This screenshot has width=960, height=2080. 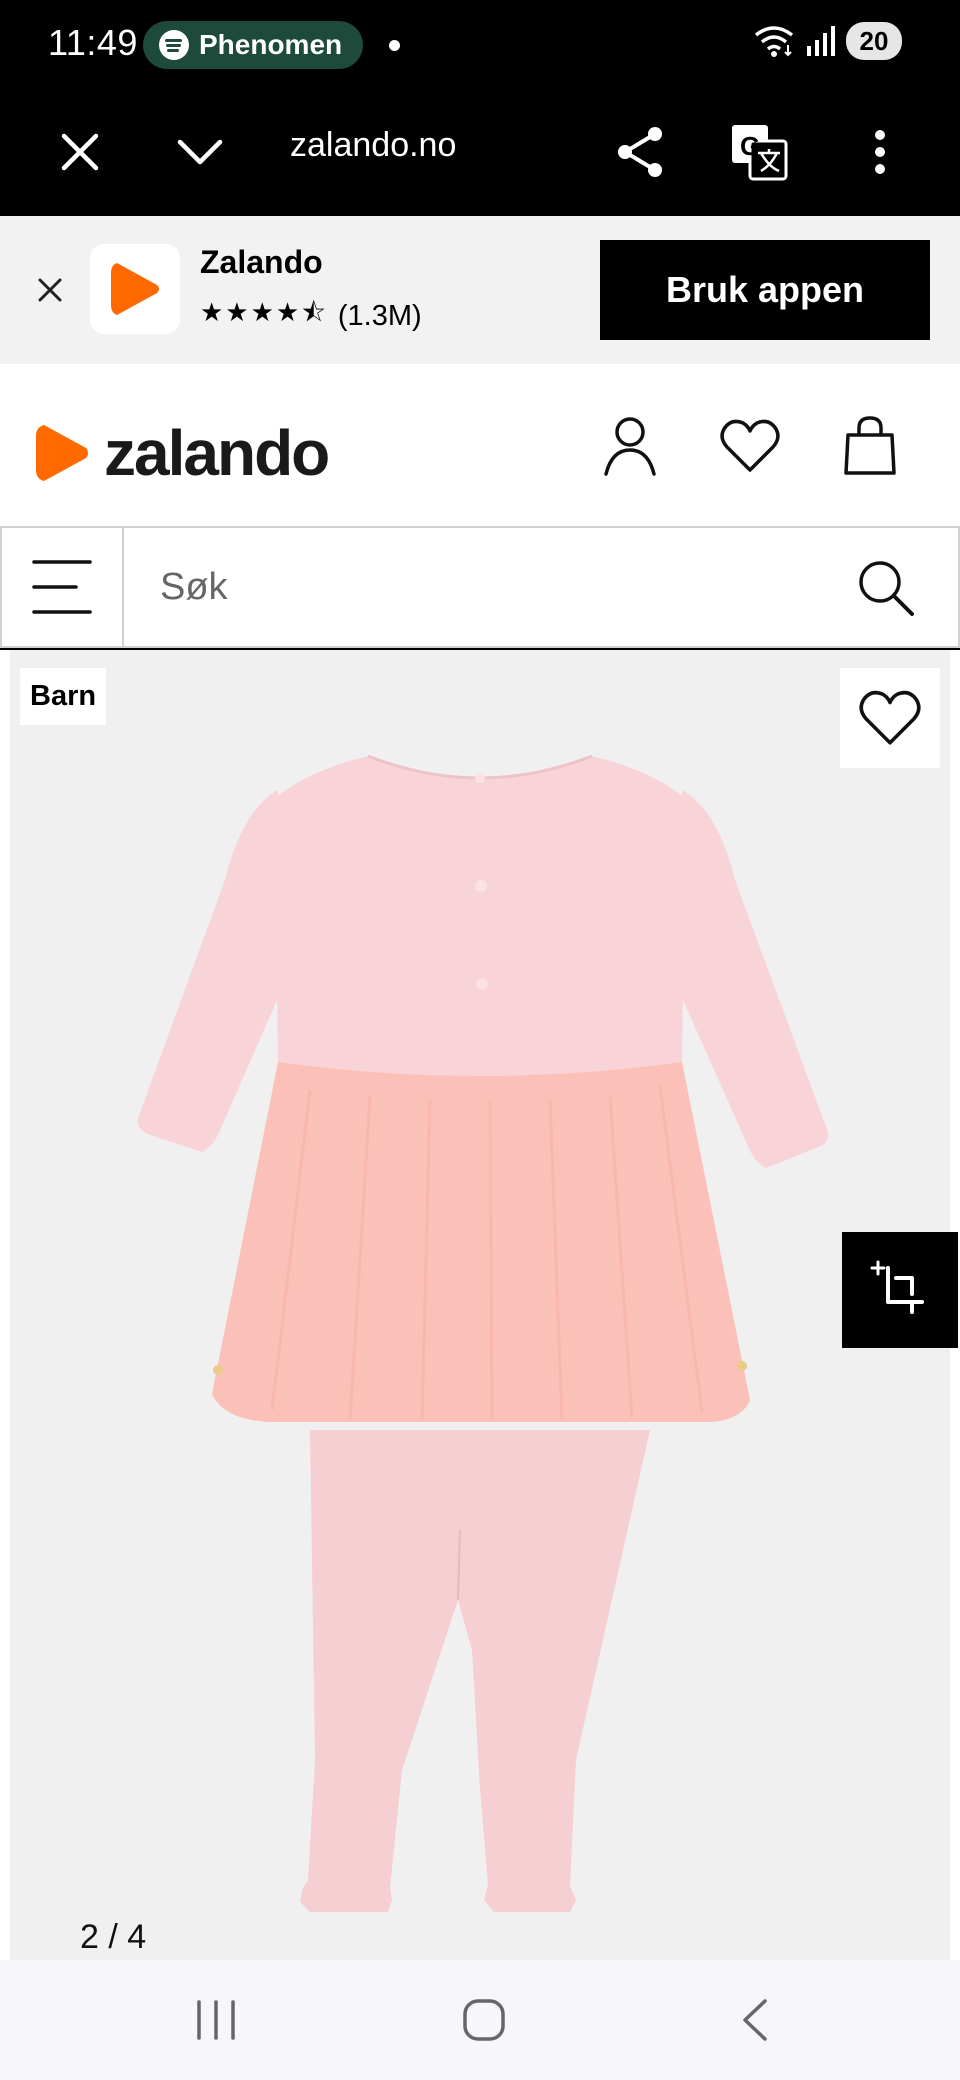 I want to click on zalando-logo: zalando, so click(x=181, y=453).